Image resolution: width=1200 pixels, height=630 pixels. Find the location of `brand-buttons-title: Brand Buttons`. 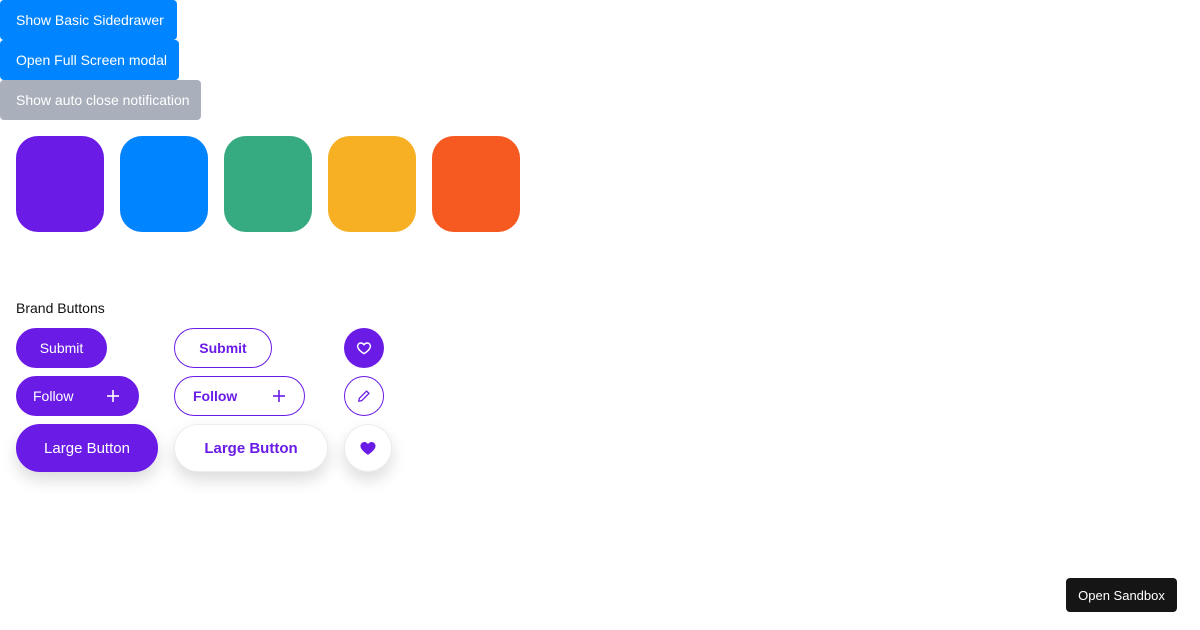

brand-buttons-title: Brand Buttons is located at coordinates (60, 308).